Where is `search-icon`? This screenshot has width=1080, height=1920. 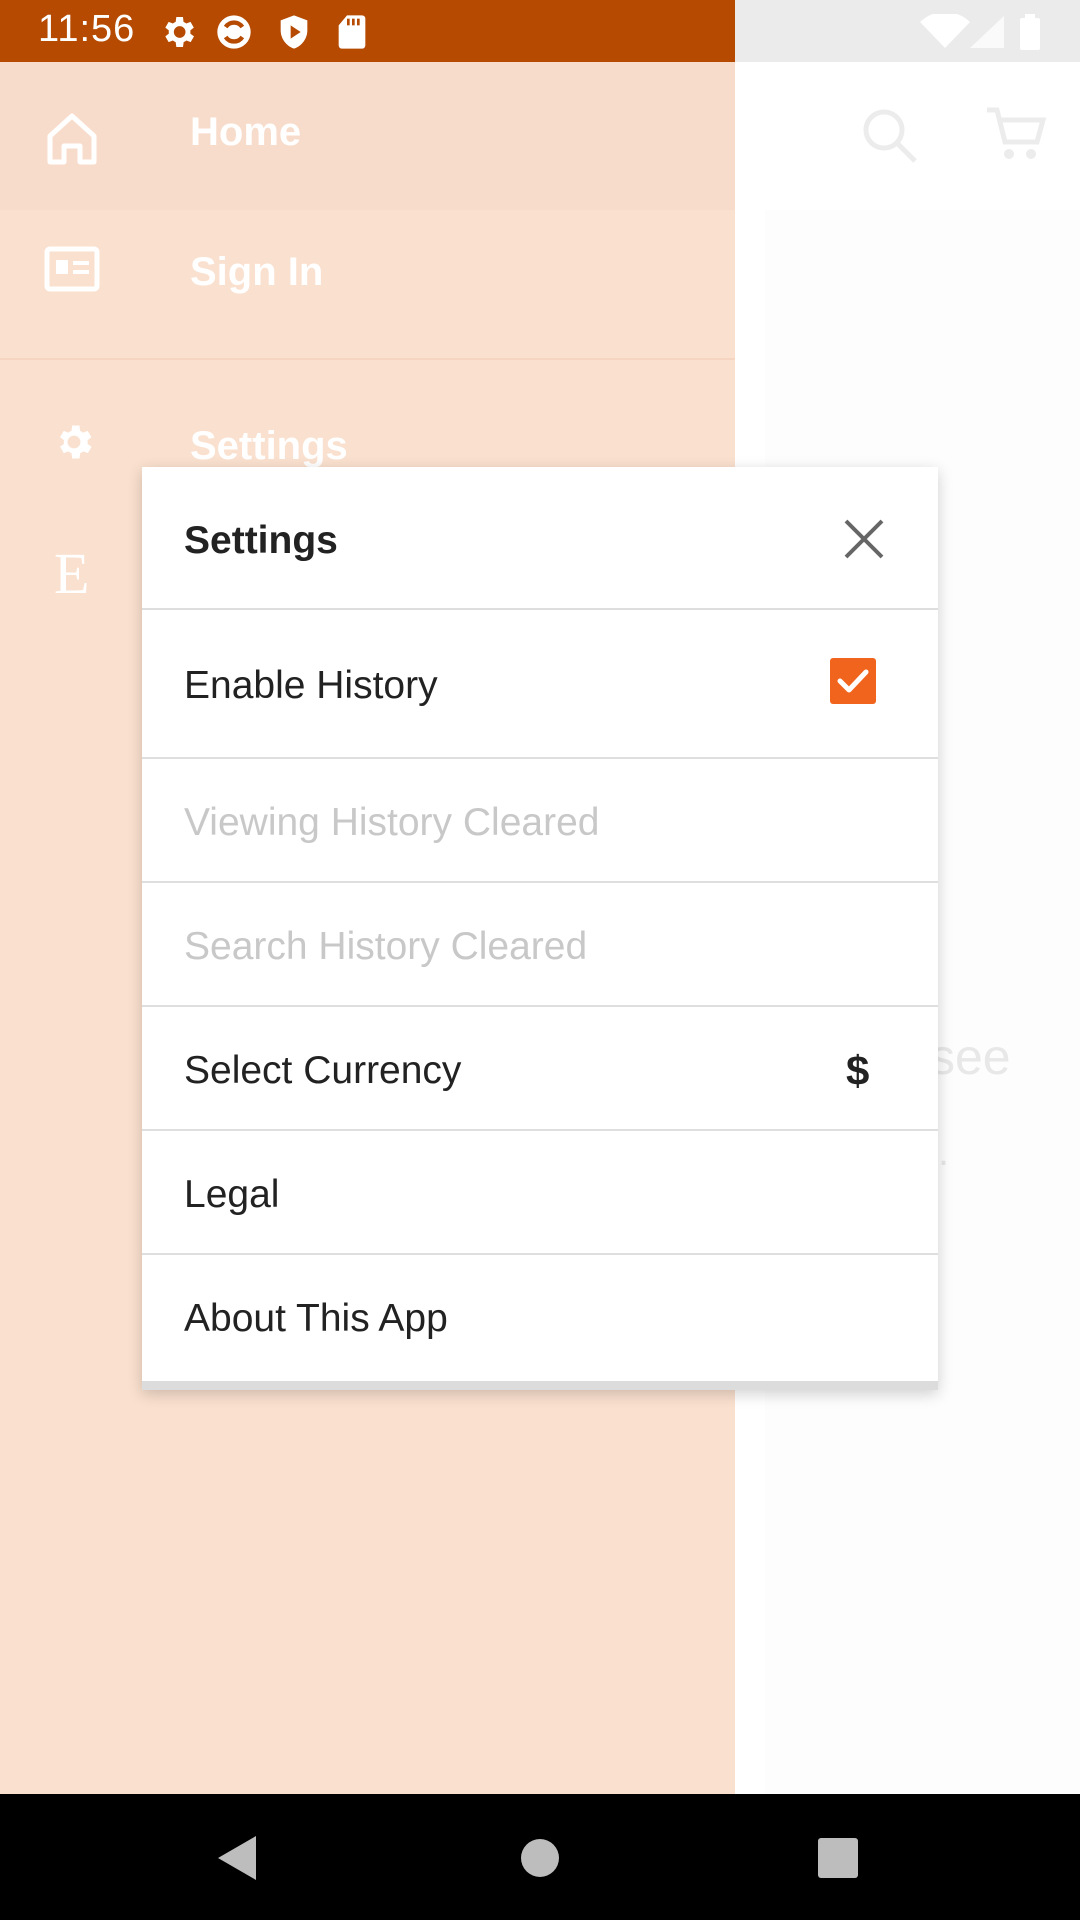 search-icon is located at coordinates (890, 136).